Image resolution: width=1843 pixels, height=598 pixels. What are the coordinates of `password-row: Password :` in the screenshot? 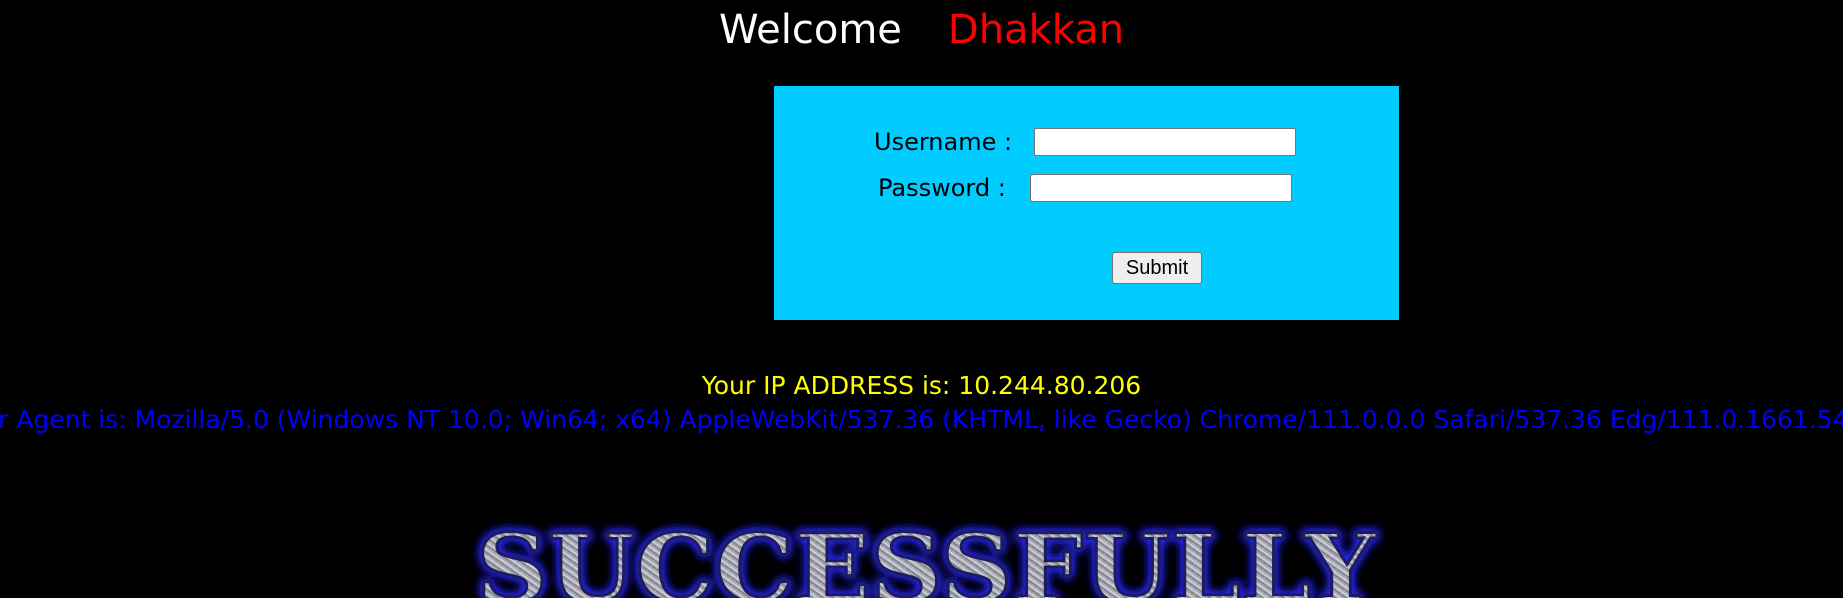 It's located at (1086, 188).